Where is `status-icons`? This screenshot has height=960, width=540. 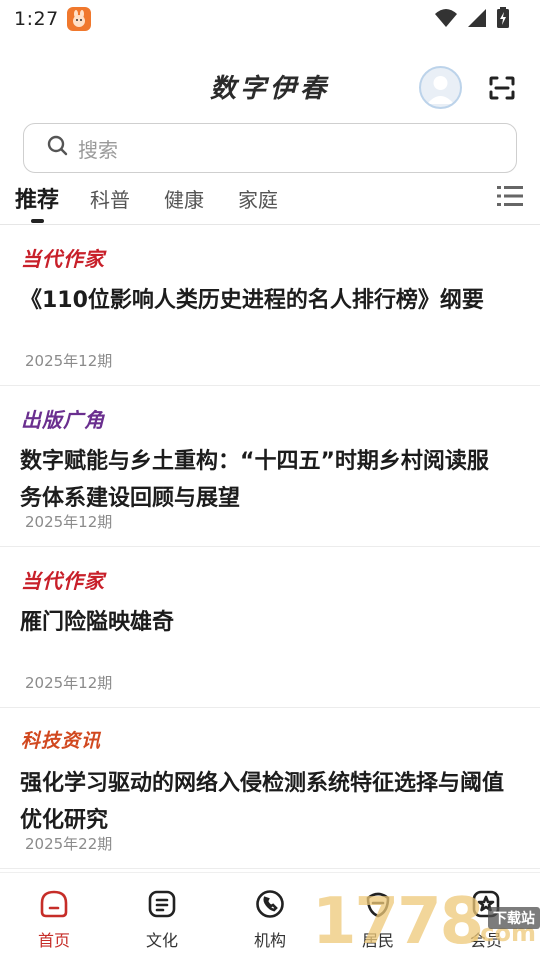
status-icons is located at coordinates (472, 20).